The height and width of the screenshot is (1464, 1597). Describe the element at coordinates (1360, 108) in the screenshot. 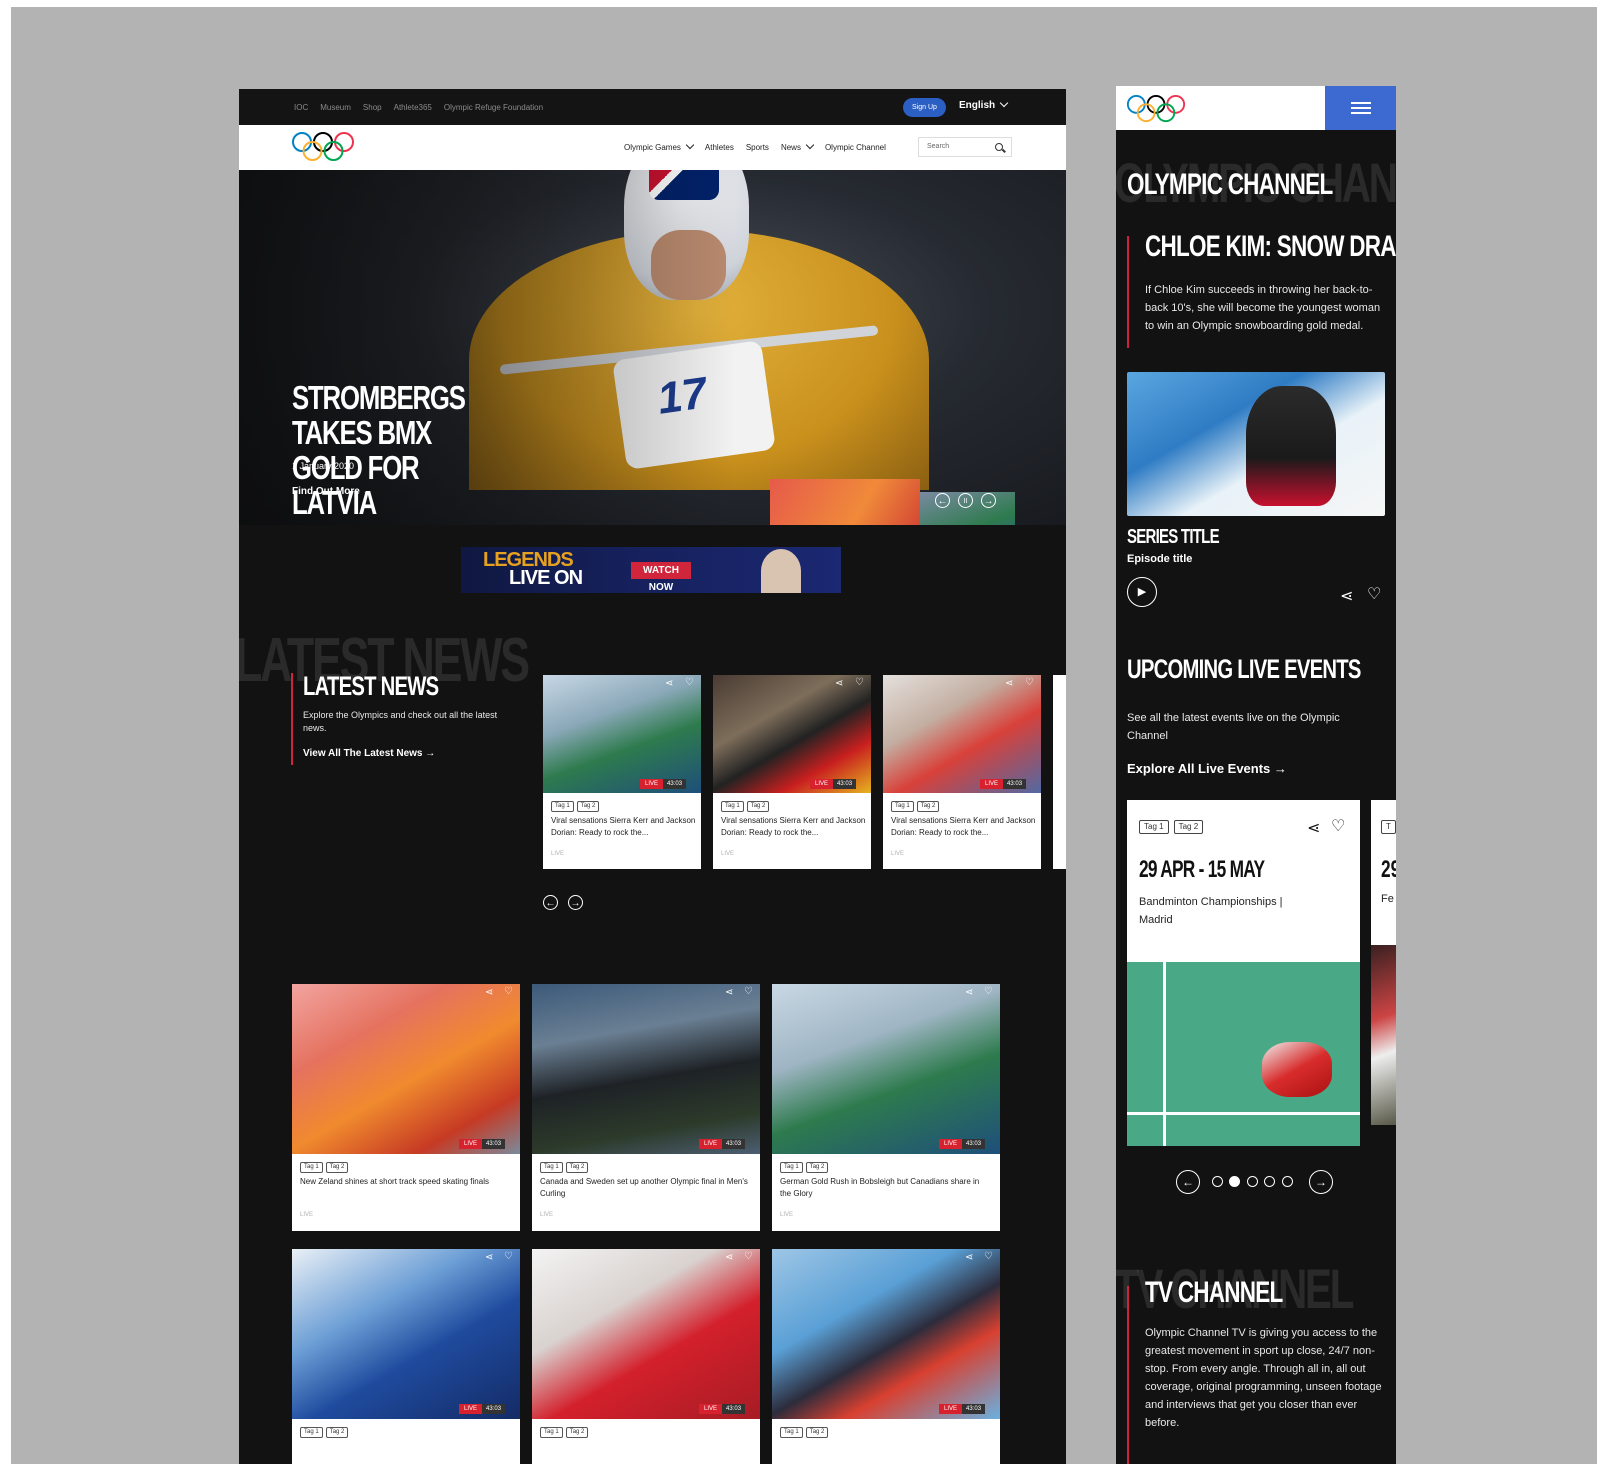

I see `hamburger-menu-button` at that location.